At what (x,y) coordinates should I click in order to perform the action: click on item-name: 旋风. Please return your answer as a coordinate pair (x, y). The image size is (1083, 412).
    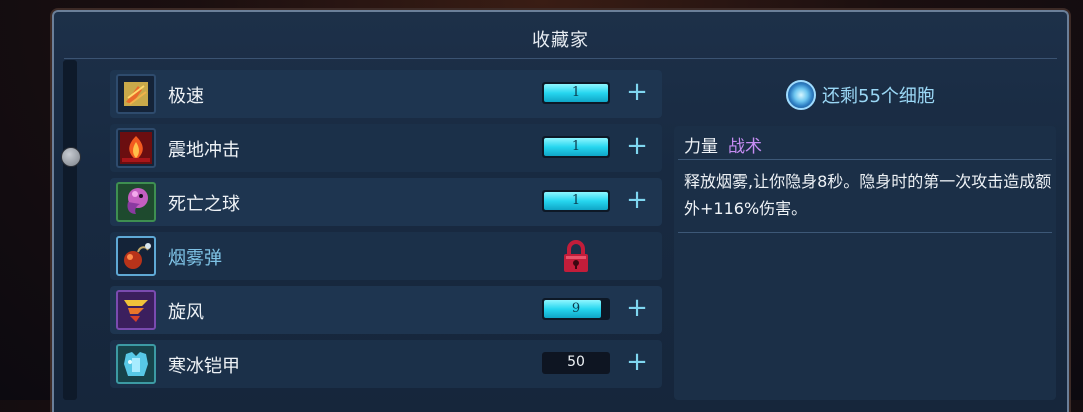
    Looking at the image, I should click on (186, 312).